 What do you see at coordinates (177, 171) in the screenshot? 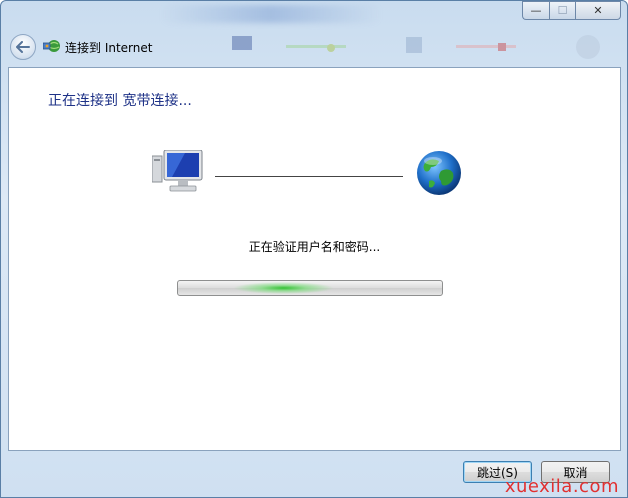
I see `computer-icon` at bounding box center [177, 171].